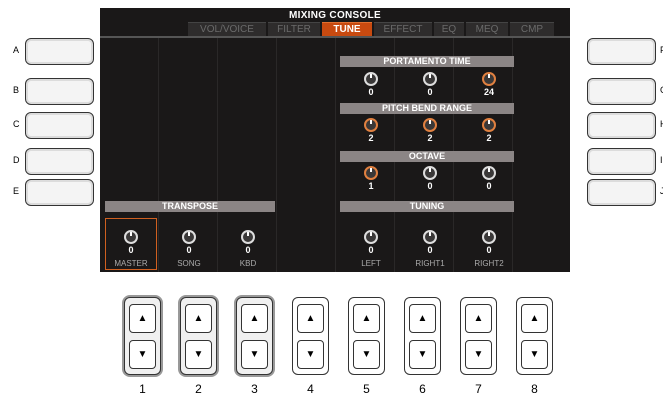 This screenshot has height=405, width=663. What do you see at coordinates (489, 79) in the screenshot?
I see `knob-portamento-right2` at bounding box center [489, 79].